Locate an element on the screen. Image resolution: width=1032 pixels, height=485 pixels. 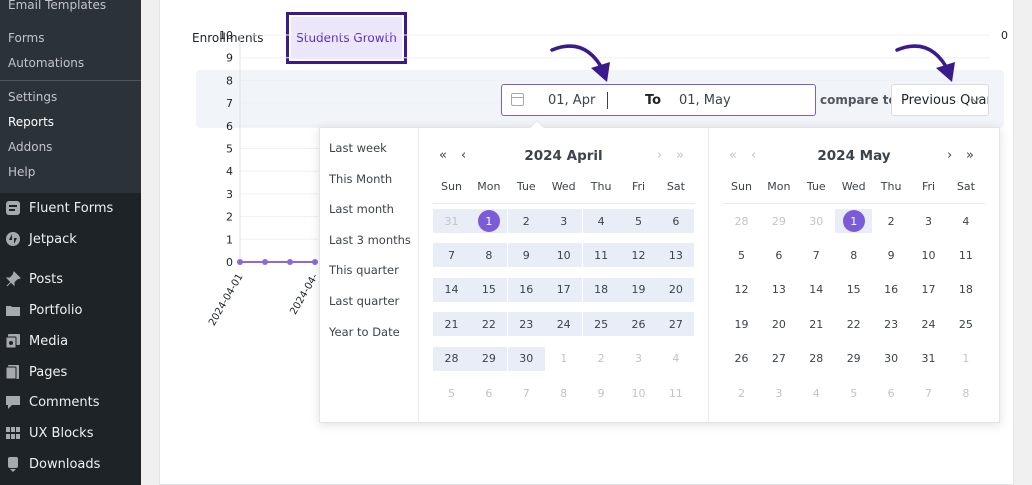
sidebar-item-posts: Posts is located at coordinates (70, 279).